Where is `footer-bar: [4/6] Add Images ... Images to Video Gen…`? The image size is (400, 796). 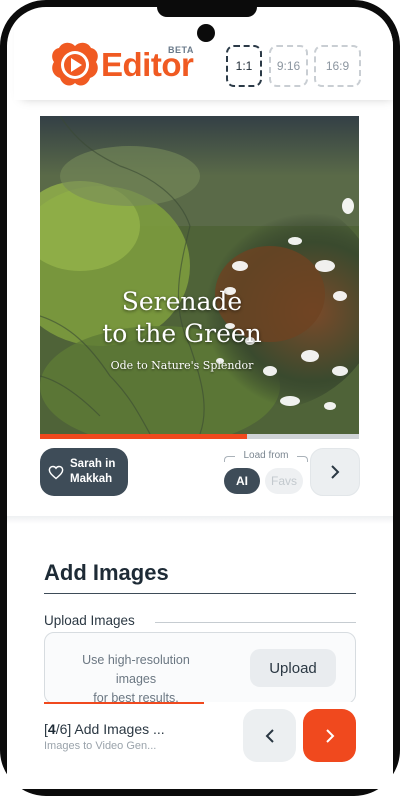
footer-bar: [4/6] Add Images ... Images to Video Gen… is located at coordinates (200, 745).